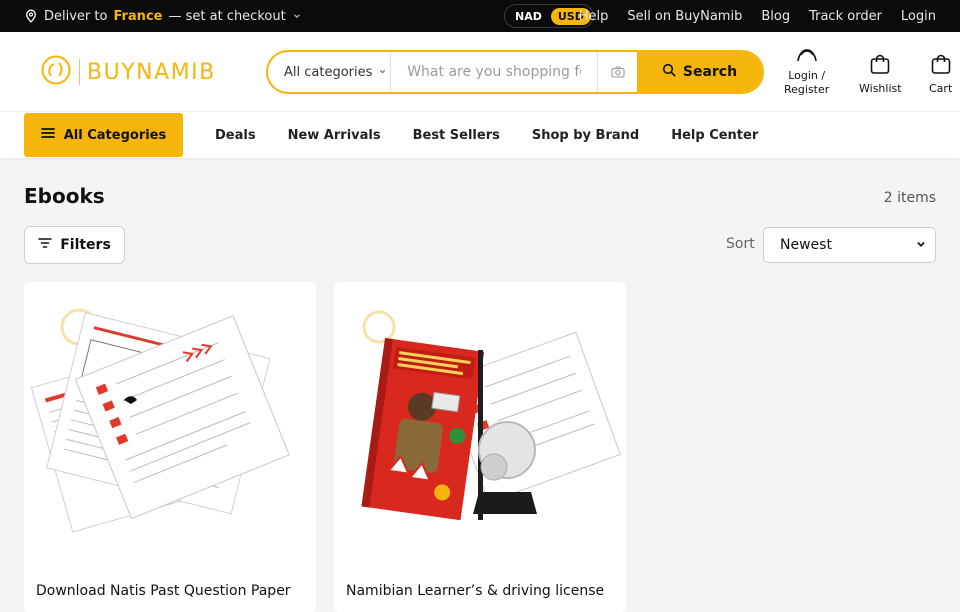  I want to click on page-title: Ebooks, so click(64, 196).